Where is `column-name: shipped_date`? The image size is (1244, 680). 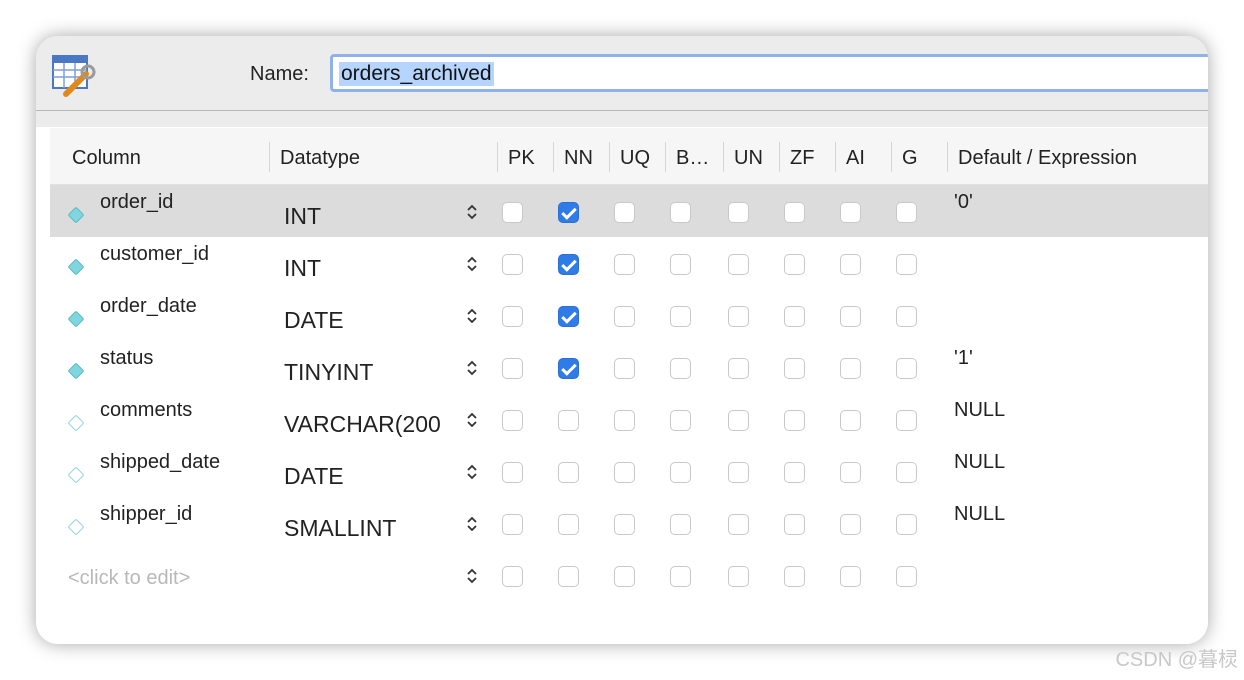 column-name: shipped_date is located at coordinates (160, 462).